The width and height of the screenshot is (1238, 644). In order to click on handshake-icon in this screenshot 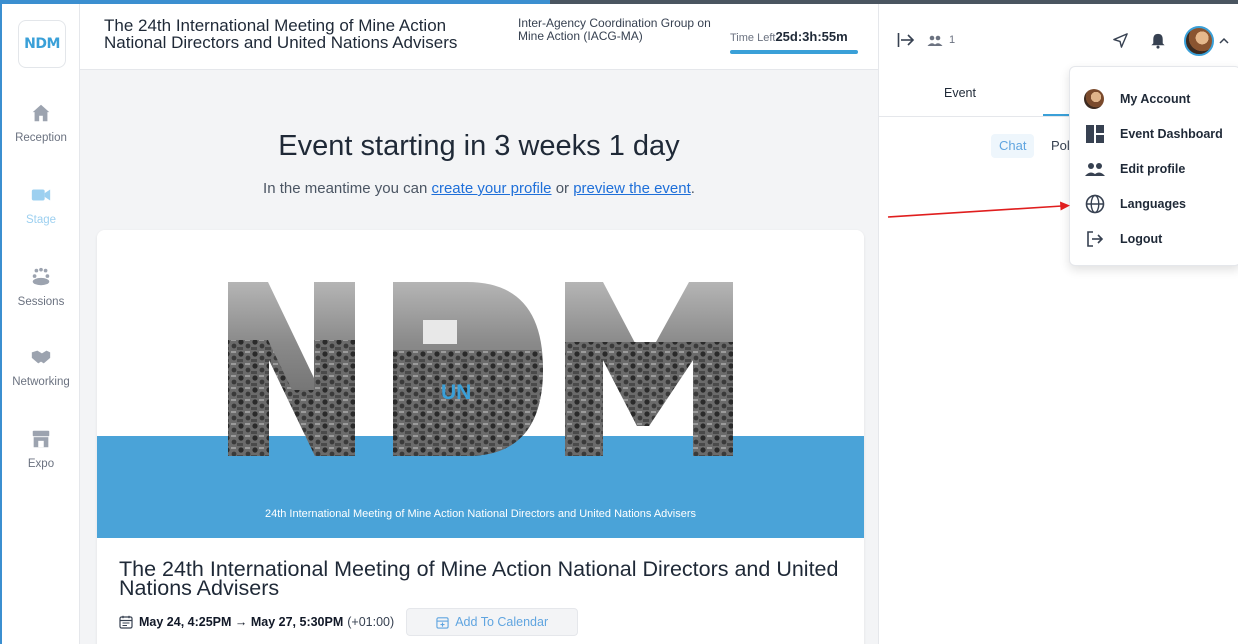, I will do `click(41, 357)`.